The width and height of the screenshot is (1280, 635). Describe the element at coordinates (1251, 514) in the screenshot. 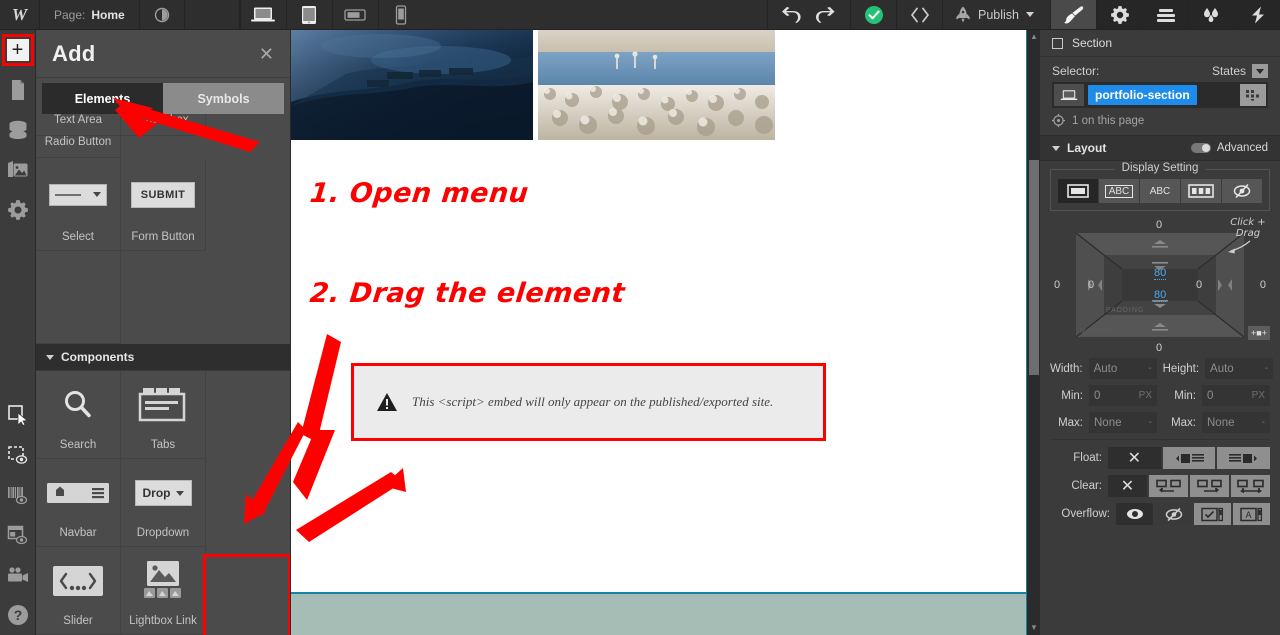

I see `overflow-auto-button: A` at that location.